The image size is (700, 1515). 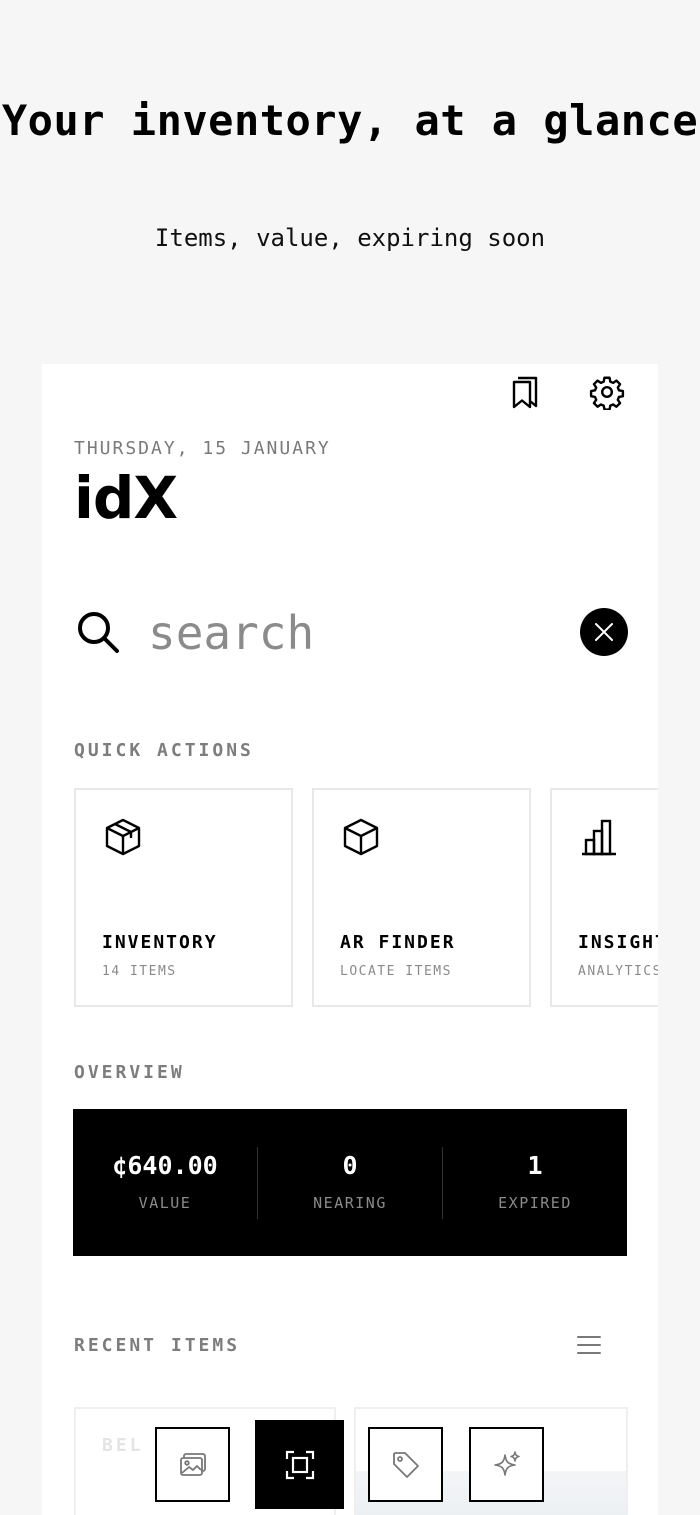 What do you see at coordinates (604, 897) in the screenshot?
I see `quick-action-insights: INSIGHTS ANALYTICS` at bounding box center [604, 897].